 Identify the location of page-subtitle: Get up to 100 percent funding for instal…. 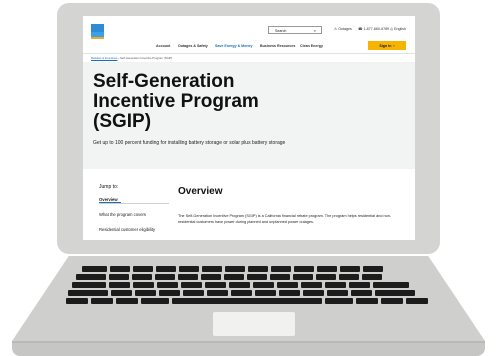
(189, 143).